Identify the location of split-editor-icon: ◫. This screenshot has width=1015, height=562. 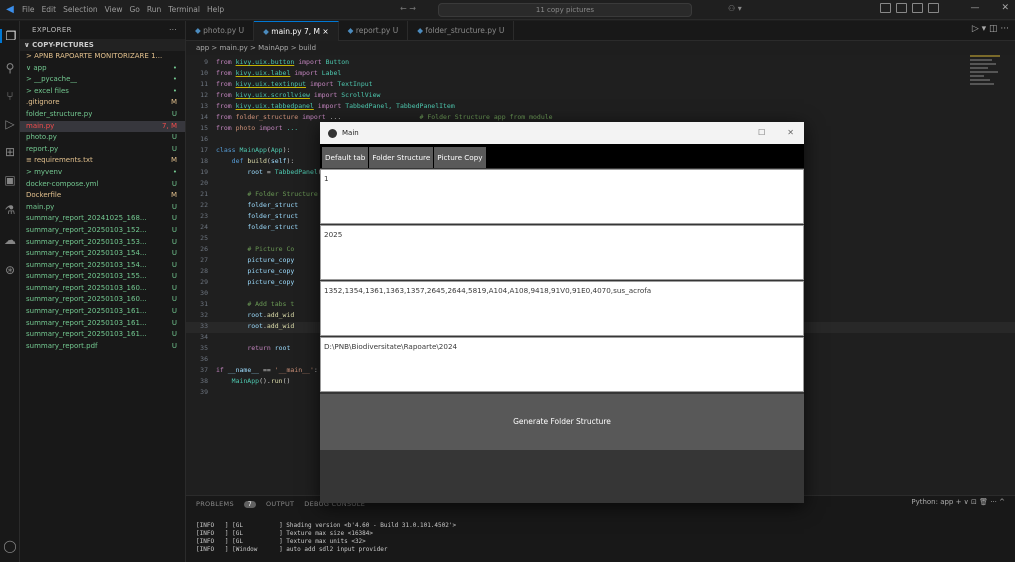
(993, 29).